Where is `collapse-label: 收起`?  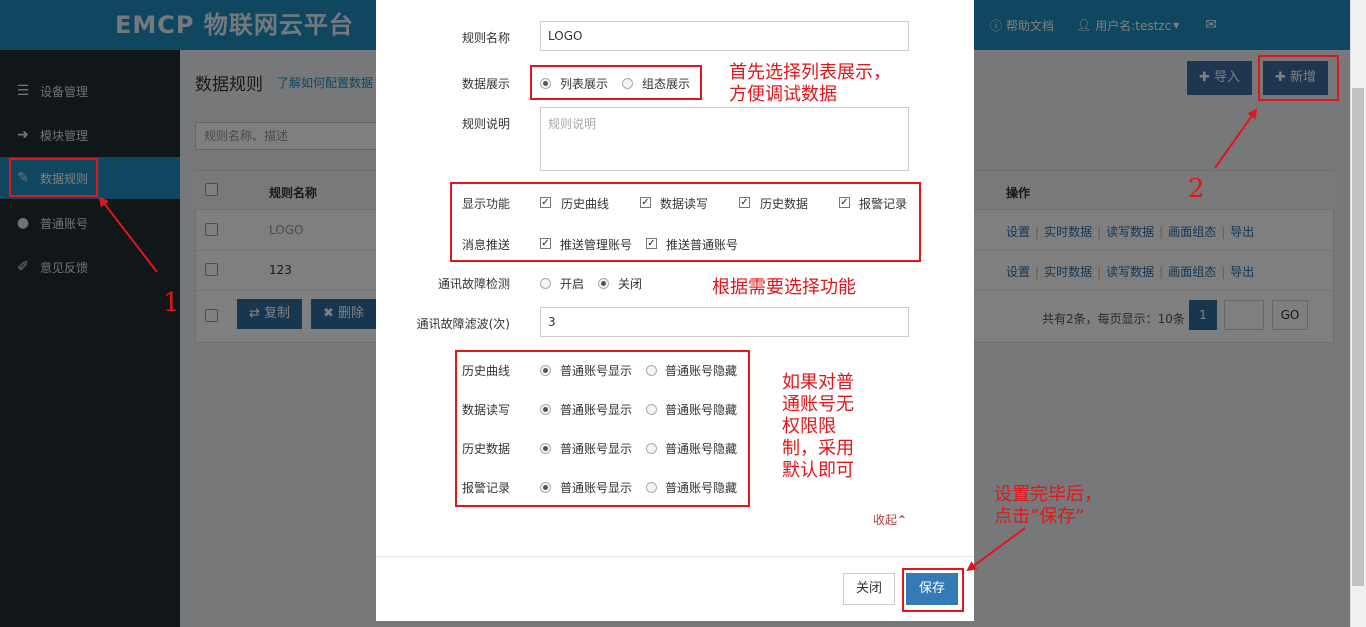 collapse-label: 收起 is located at coordinates (885, 520).